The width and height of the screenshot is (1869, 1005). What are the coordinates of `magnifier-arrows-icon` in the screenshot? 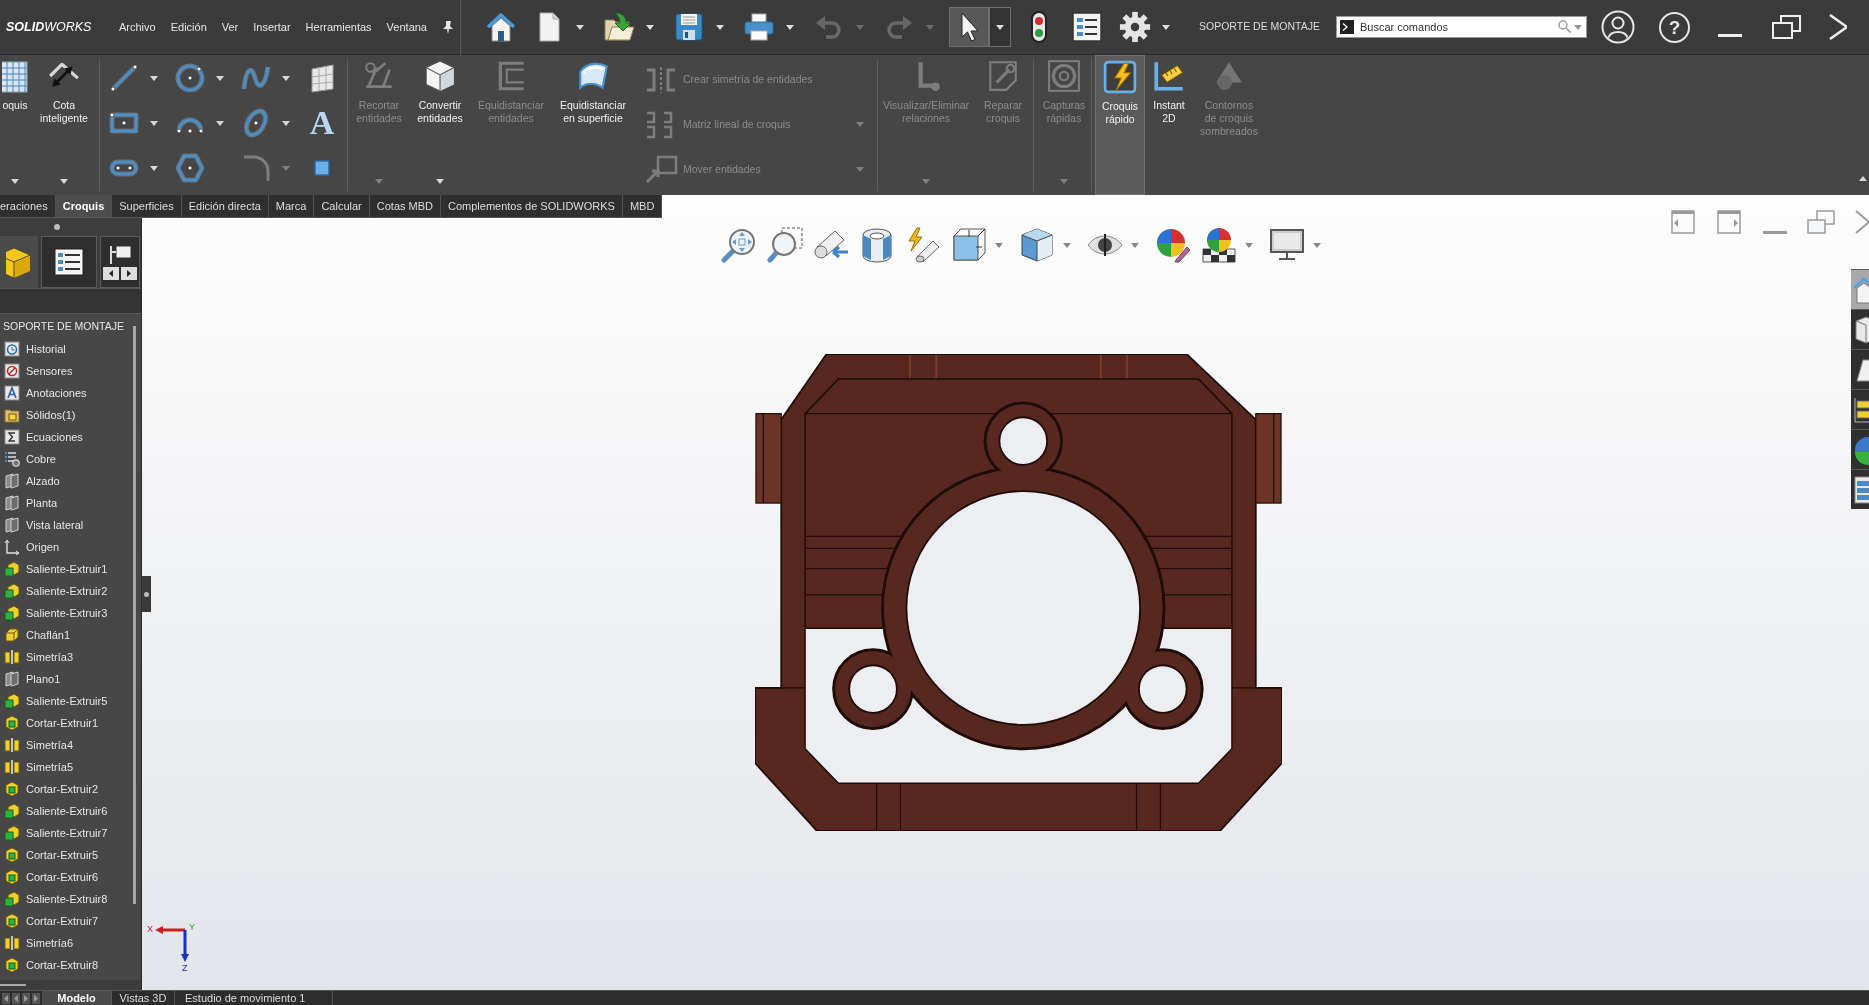 It's located at (739, 245).